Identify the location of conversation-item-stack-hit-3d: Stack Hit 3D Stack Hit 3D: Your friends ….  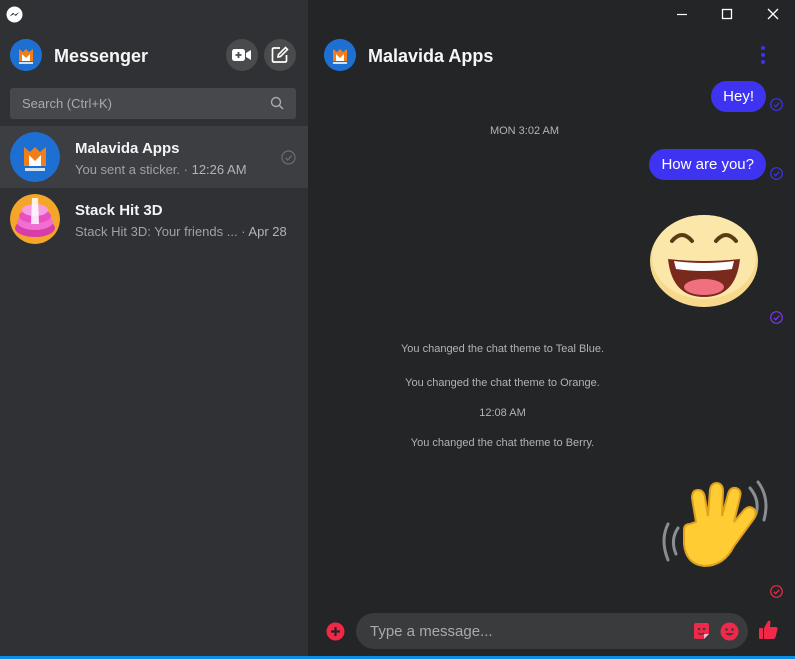
(154, 219).